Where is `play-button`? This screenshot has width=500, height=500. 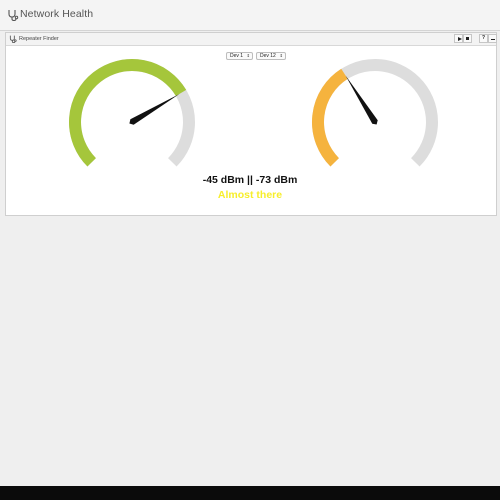
play-button is located at coordinates (458, 38).